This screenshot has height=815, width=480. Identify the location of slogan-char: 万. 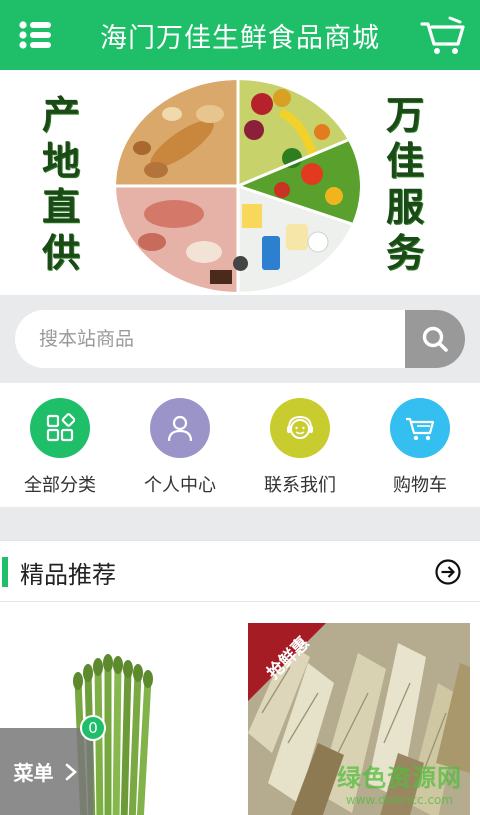
(404, 114).